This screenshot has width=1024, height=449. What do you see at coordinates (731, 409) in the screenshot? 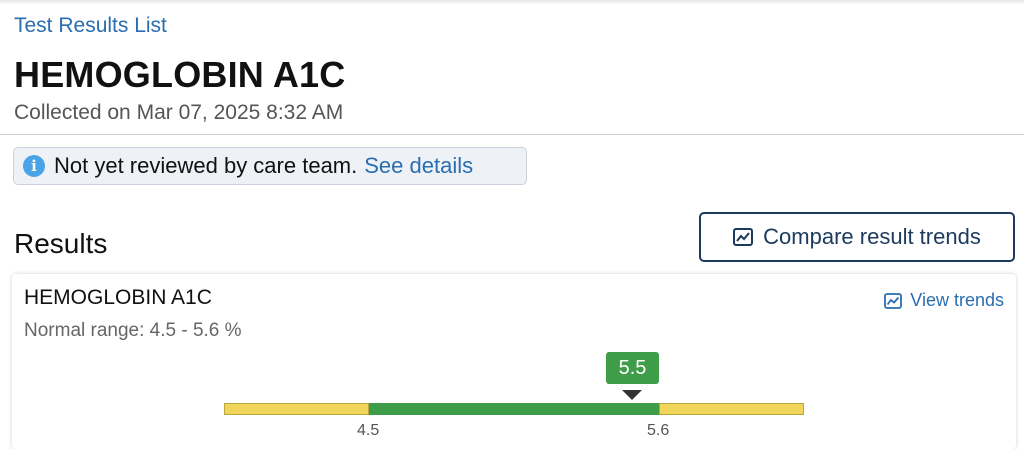
I see `range-bar-high` at bounding box center [731, 409].